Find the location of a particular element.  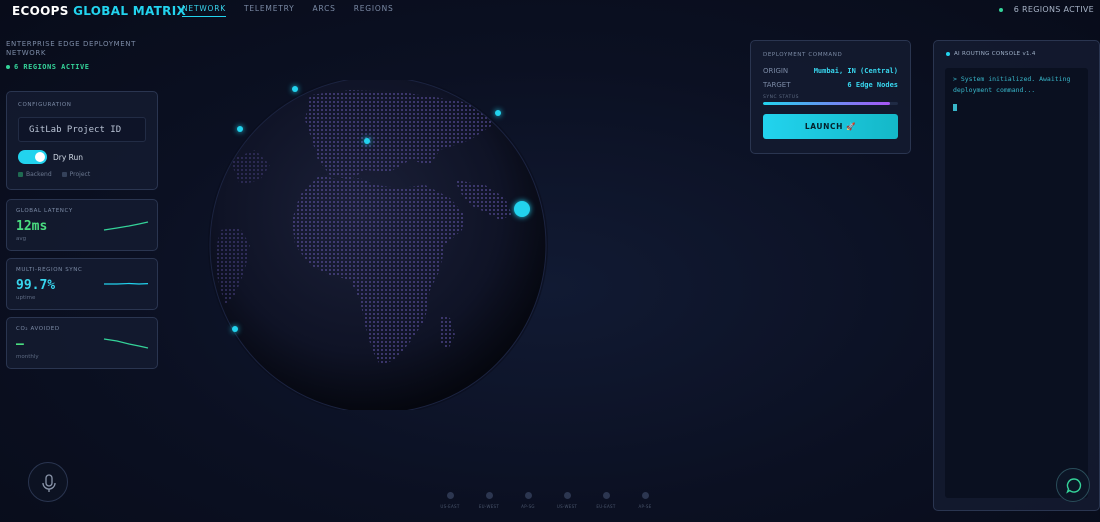

brand-logo: ECOOPS GLOBAL MATRIX is located at coordinates (99, 11).